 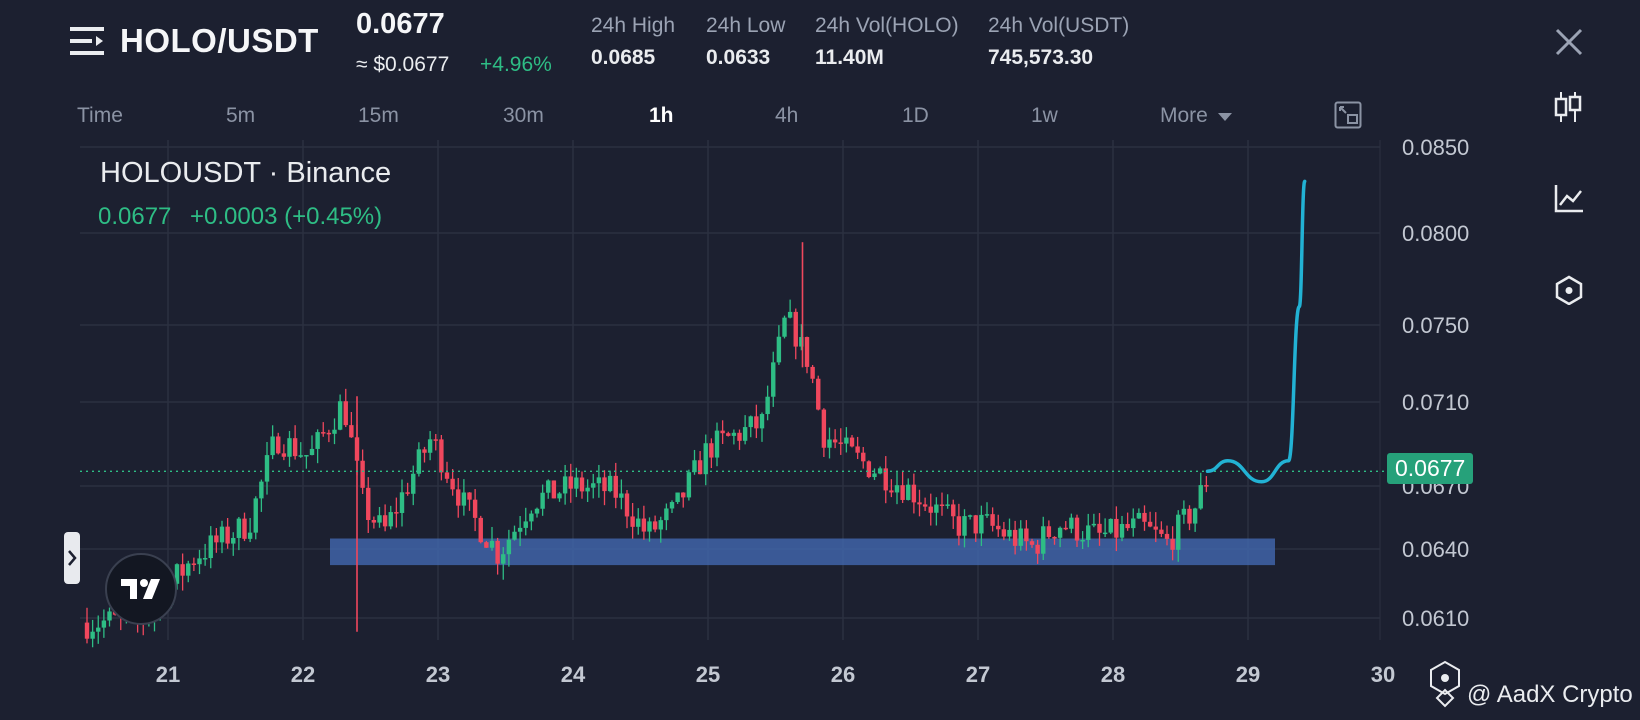 What do you see at coordinates (1445, 684) in the screenshot?
I see `binance-logo-icon` at bounding box center [1445, 684].